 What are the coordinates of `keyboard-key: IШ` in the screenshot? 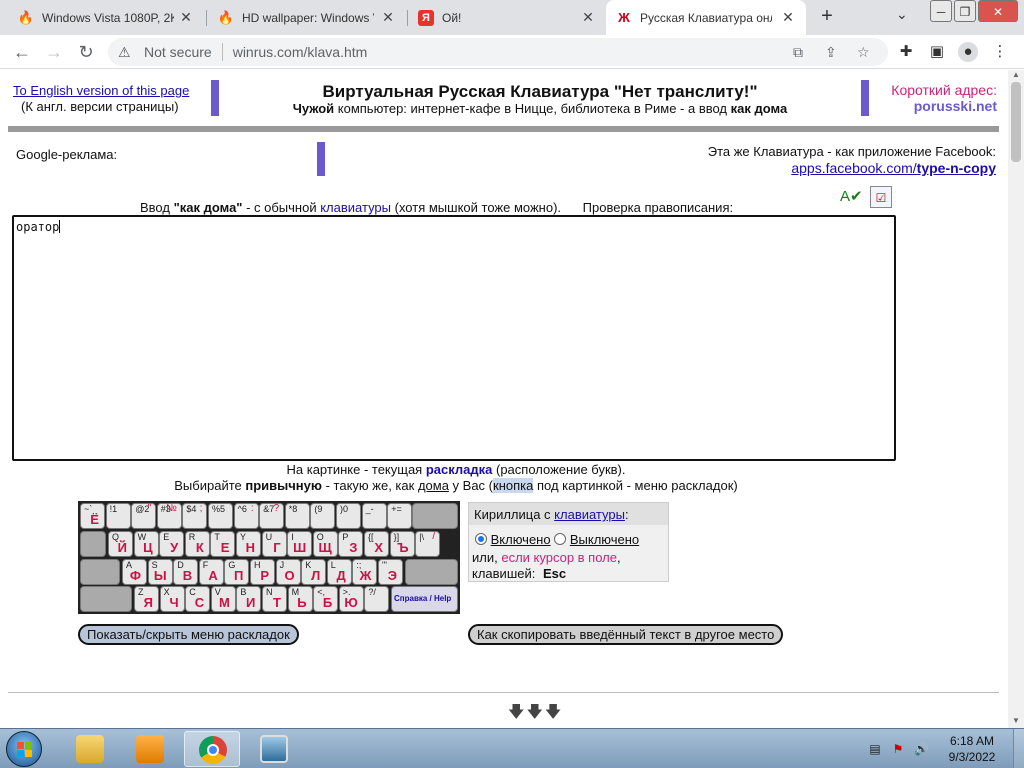 It's located at (300, 544).